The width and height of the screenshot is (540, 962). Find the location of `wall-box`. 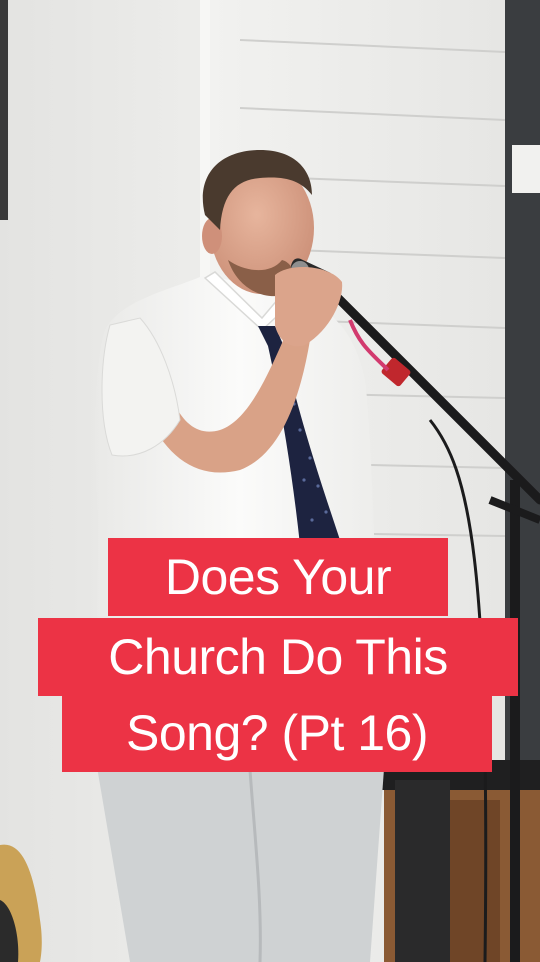

wall-box is located at coordinates (526, 169).